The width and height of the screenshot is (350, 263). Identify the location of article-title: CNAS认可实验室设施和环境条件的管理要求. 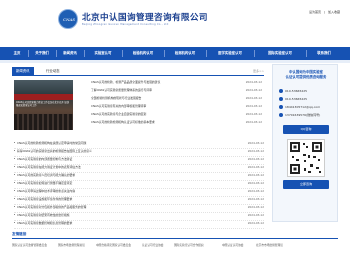
(122, 199).